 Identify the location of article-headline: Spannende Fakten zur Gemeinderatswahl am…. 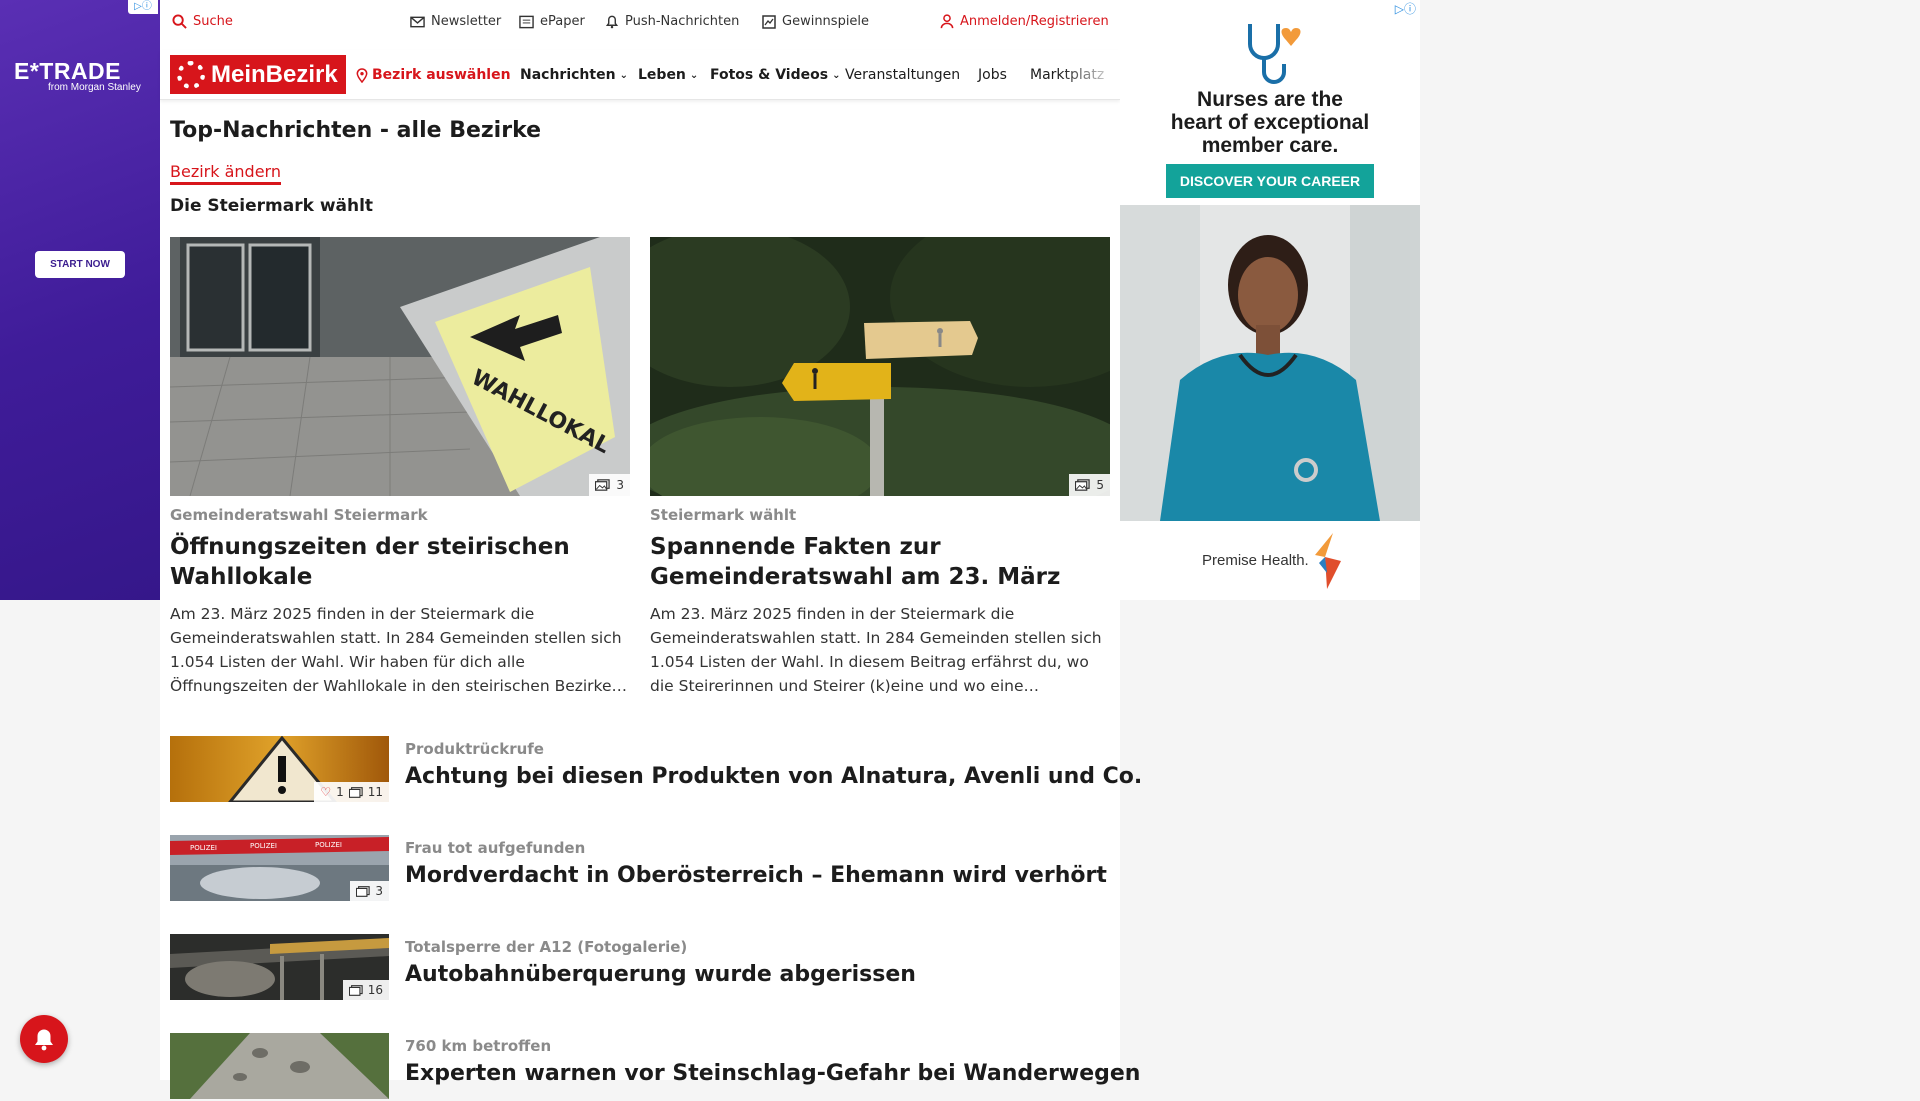
(880, 562).